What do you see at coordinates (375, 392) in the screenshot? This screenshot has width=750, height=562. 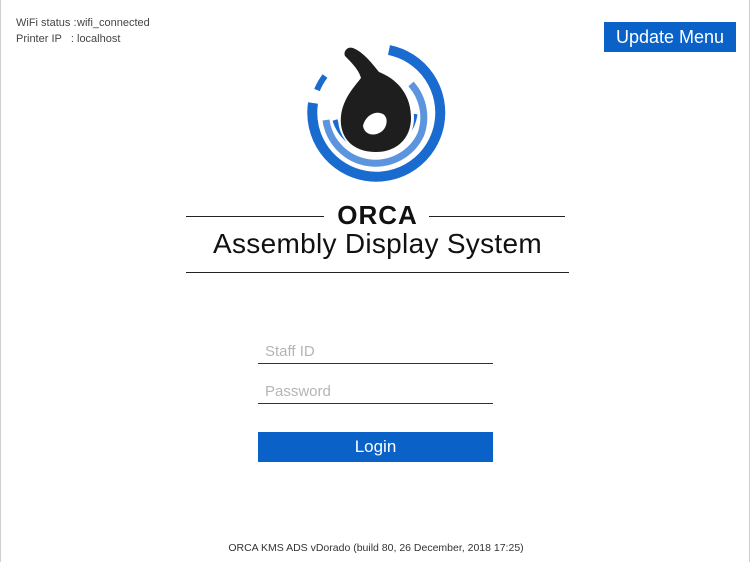 I see `password-input` at bounding box center [375, 392].